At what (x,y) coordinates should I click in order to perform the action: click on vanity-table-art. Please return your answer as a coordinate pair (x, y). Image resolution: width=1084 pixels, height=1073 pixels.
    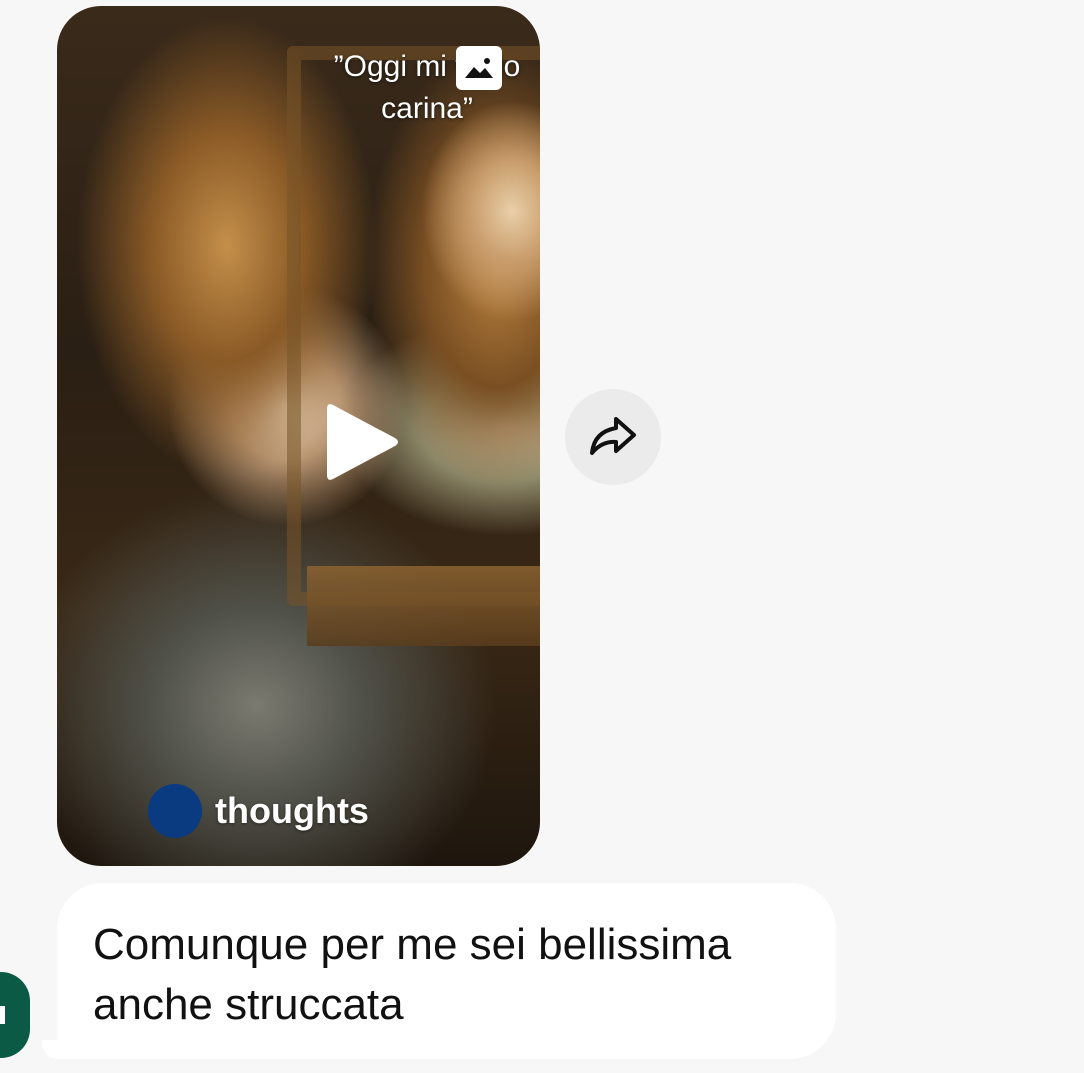
    Looking at the image, I should click on (423, 606).